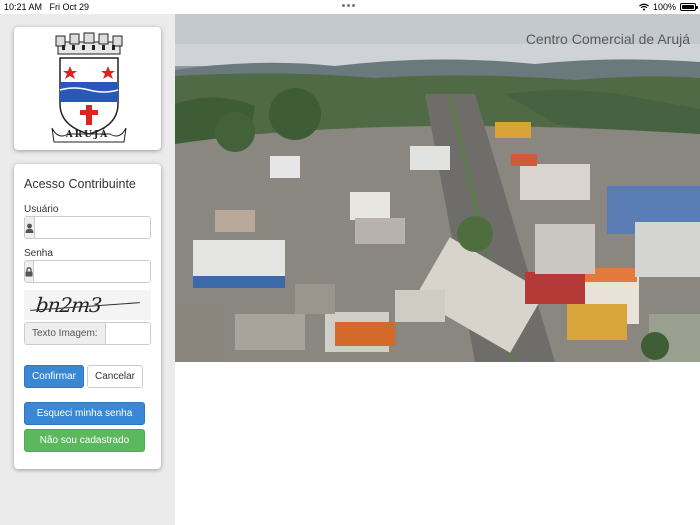  I want to click on captcha-input-group: Texto Imagem:, so click(87, 333).